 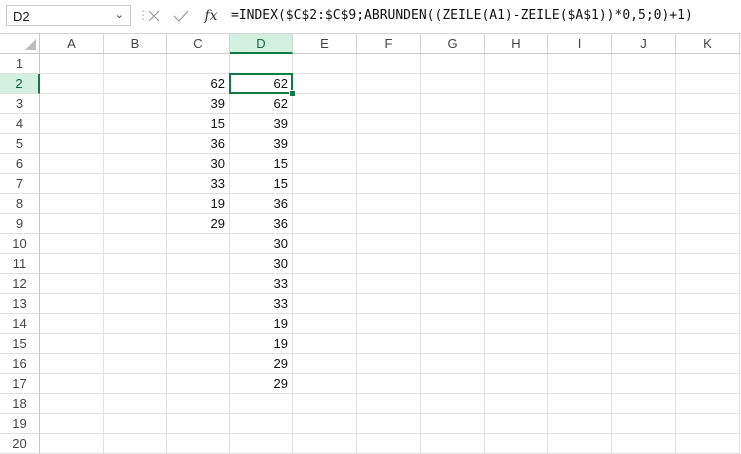 What do you see at coordinates (644, 84) in the screenshot?
I see `cell-j2` at bounding box center [644, 84].